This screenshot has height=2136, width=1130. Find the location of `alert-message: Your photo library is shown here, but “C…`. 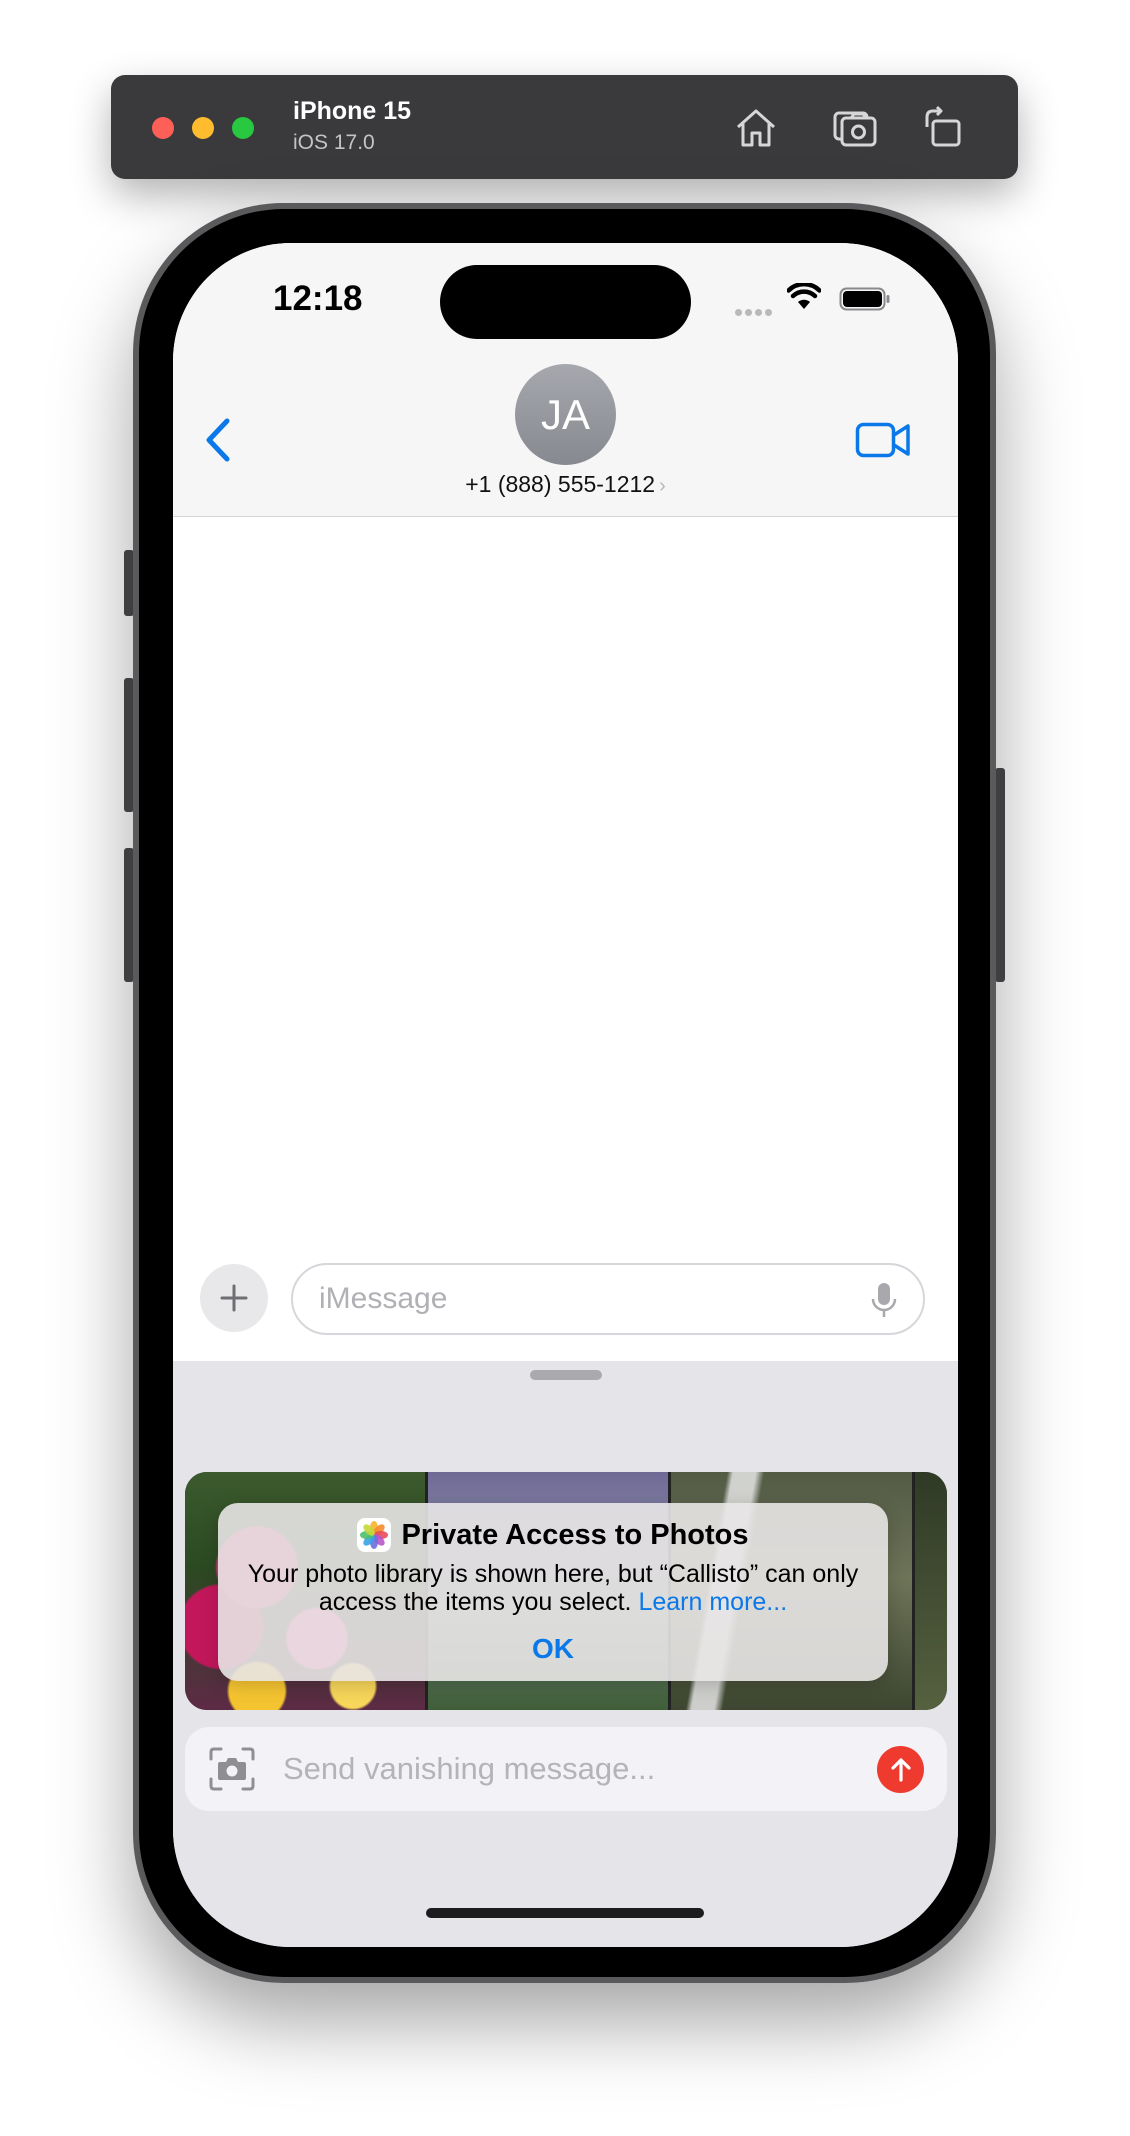

alert-message: Your photo library is shown here, but “C… is located at coordinates (553, 1588).